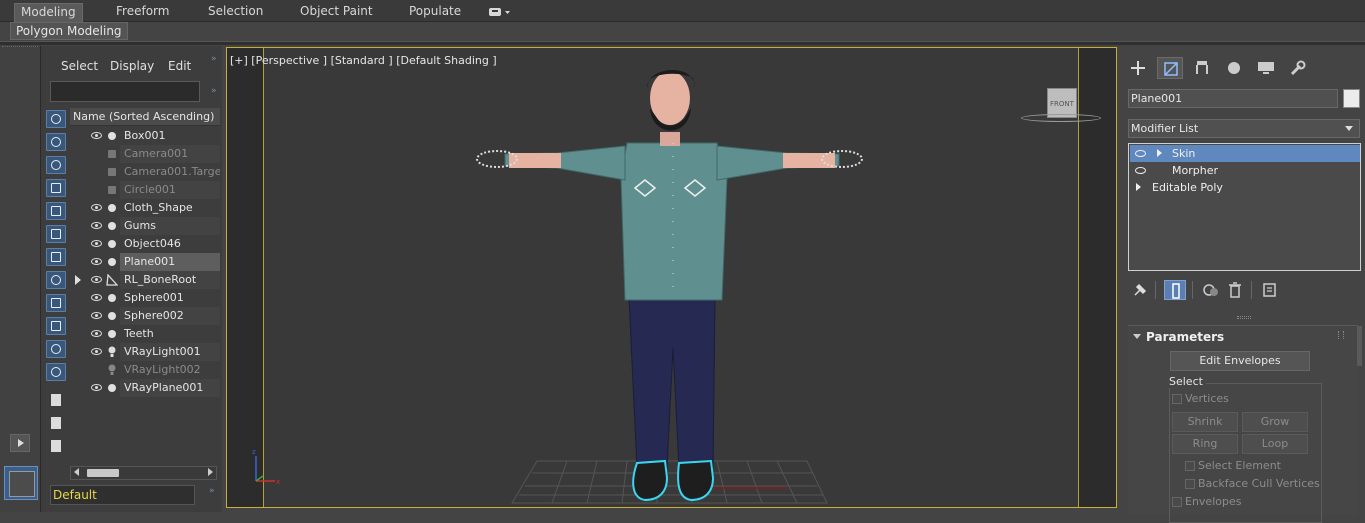 The width and height of the screenshot is (1365, 523). I want to click on pin-stack-button, so click(1140, 290).